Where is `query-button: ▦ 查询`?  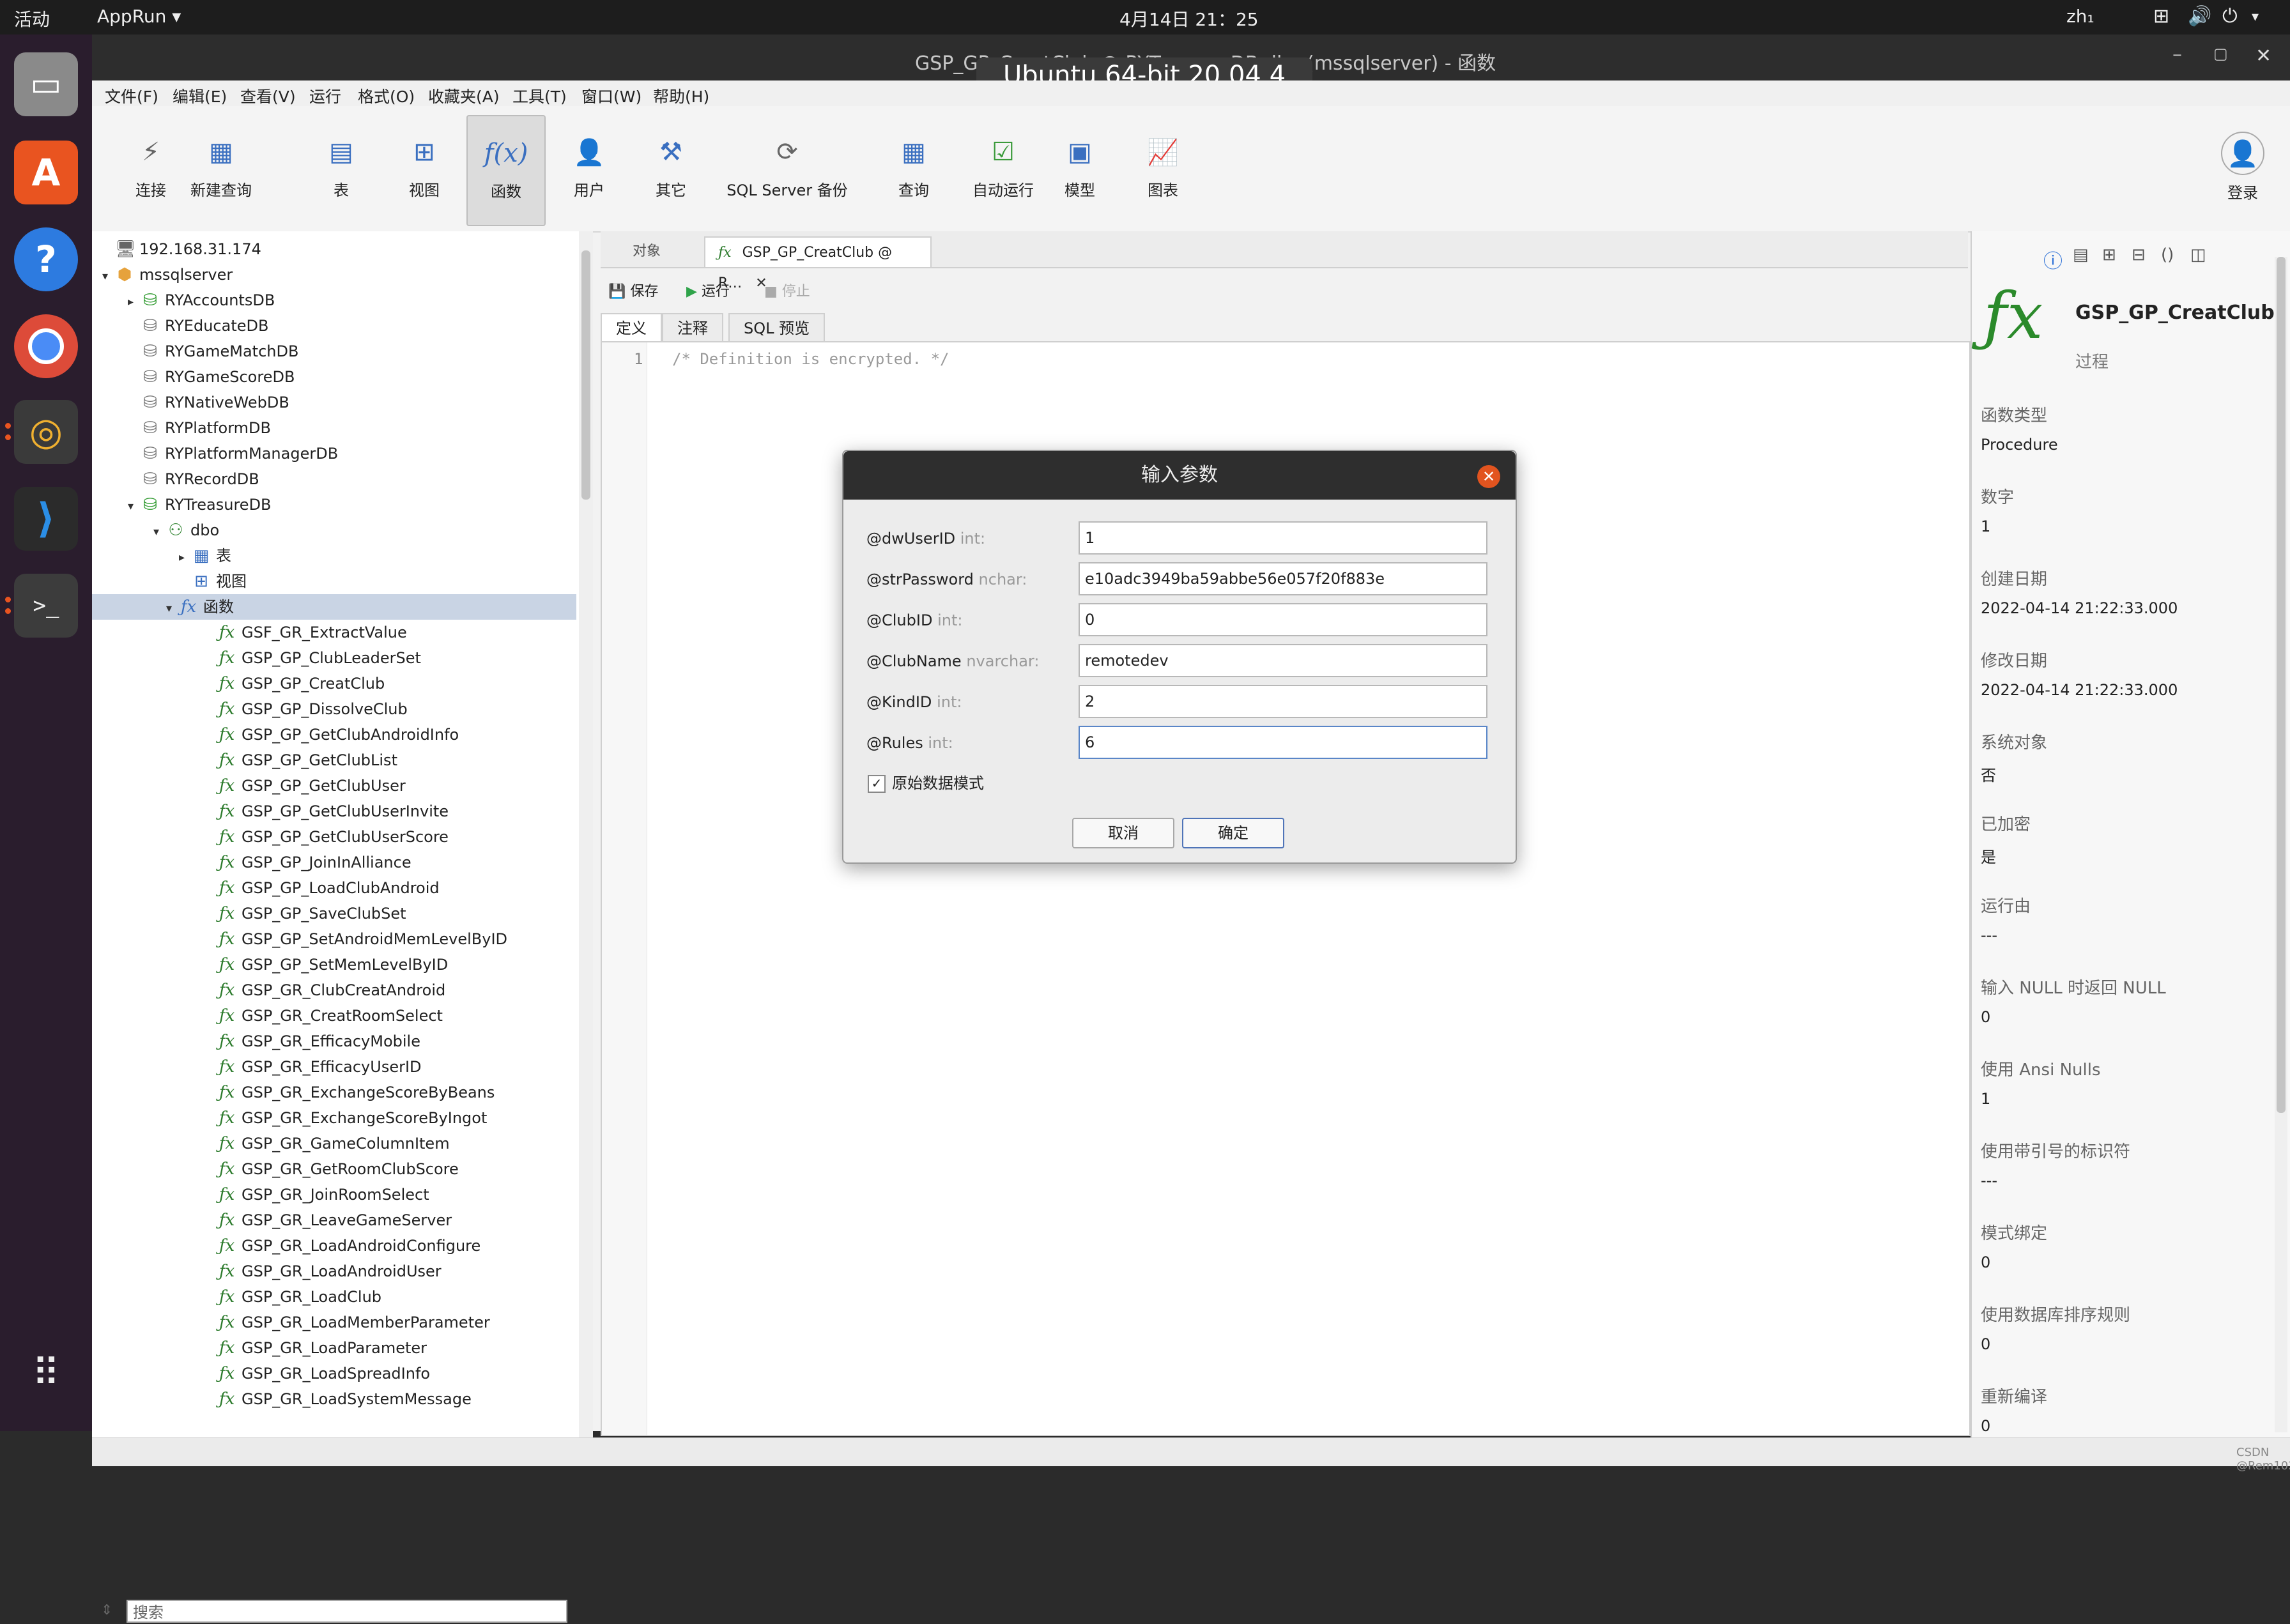 query-button: ▦ 查询 is located at coordinates (914, 169).